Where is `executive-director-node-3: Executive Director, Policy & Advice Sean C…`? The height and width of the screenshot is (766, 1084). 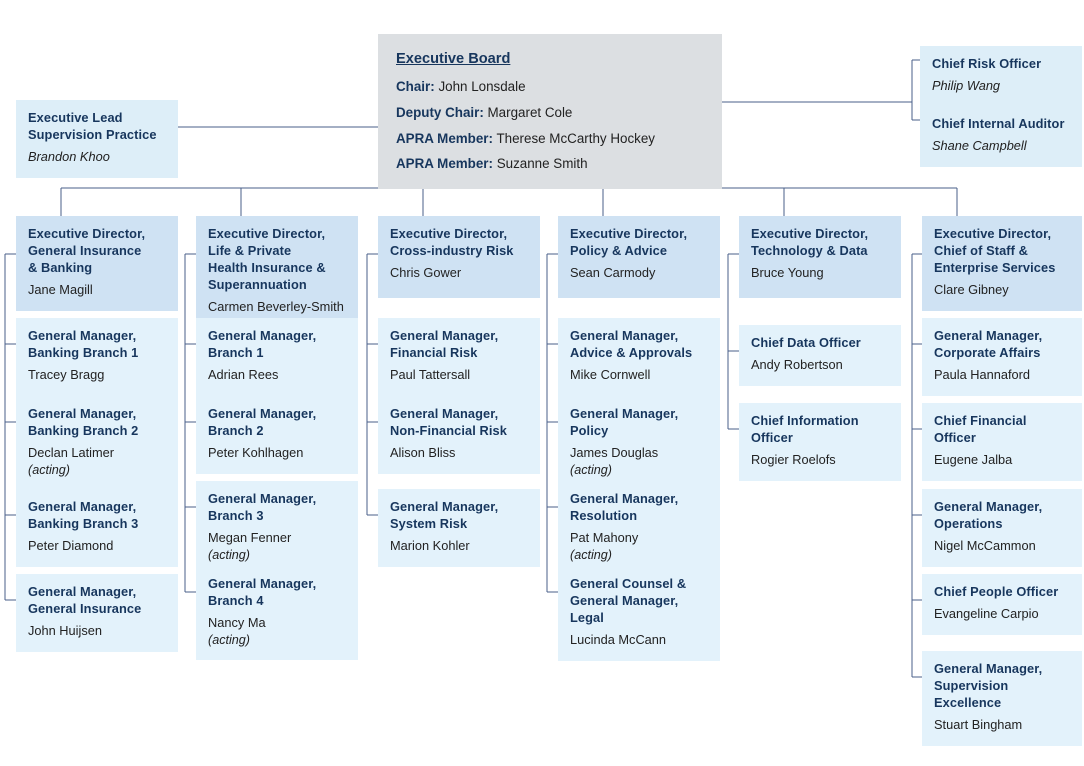
executive-director-node-3: Executive Director, Policy & Advice Sean C… is located at coordinates (639, 257).